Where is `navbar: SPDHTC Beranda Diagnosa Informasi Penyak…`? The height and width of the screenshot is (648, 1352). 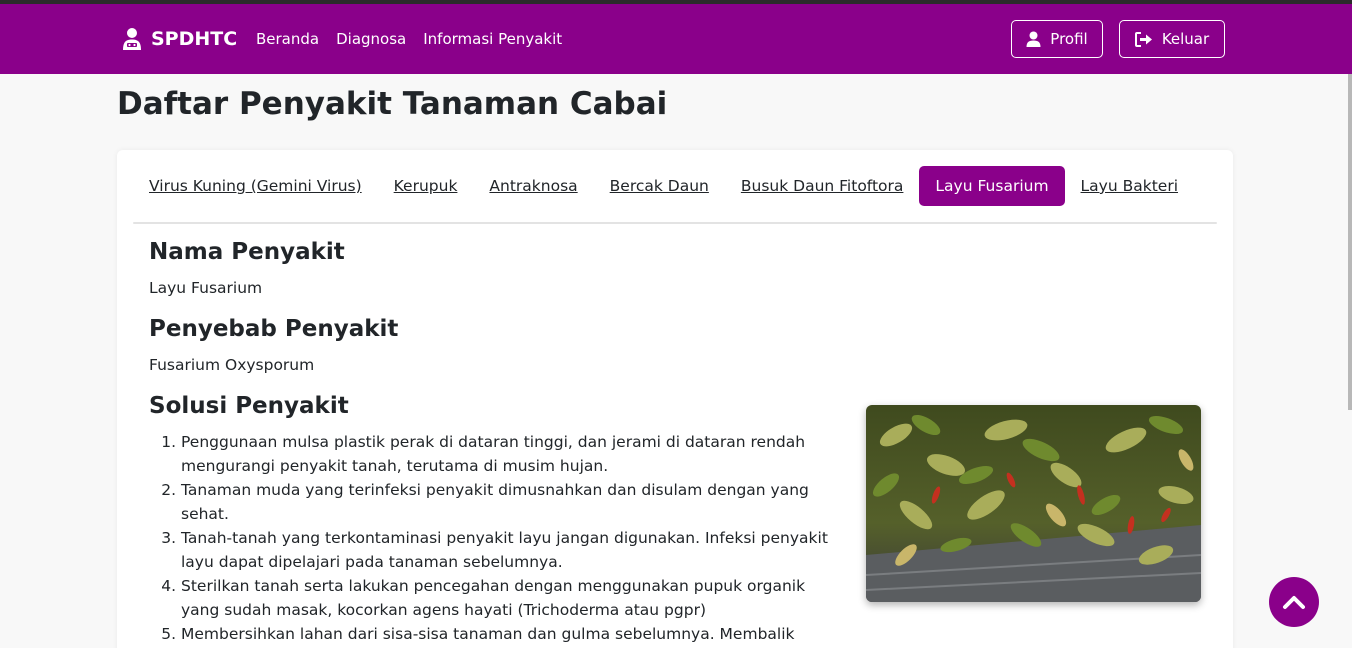 navbar: SPDHTC Beranda Diagnosa Informasi Penyak… is located at coordinates (676, 39).